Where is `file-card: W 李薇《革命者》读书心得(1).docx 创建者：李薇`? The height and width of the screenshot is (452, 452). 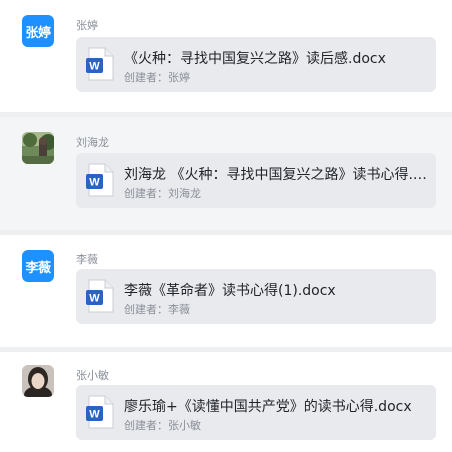
file-card: W 李薇《革命者》读书心得(1).docx 创建者：李薇 is located at coordinates (256, 296).